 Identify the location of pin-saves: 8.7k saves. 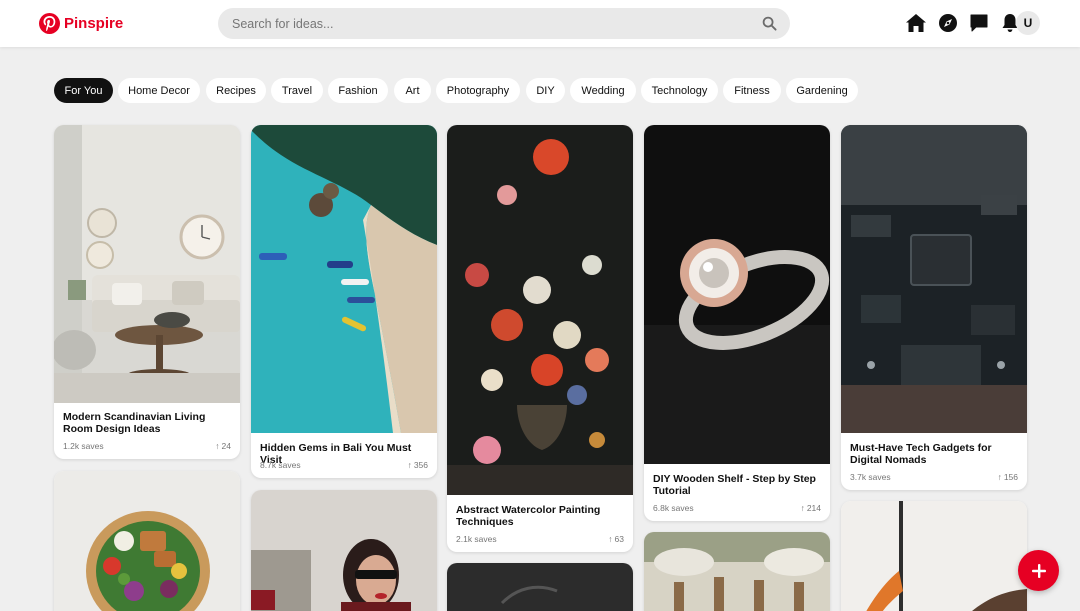
(280, 465).